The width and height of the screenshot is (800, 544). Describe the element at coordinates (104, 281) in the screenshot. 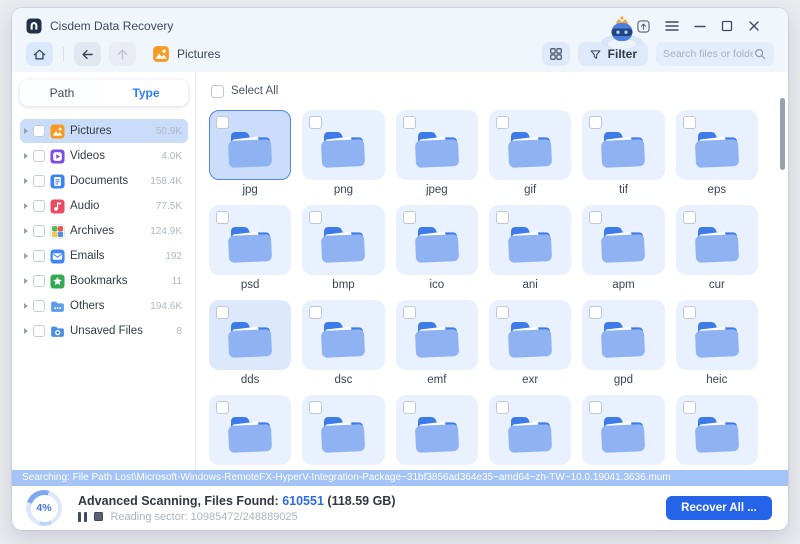

I see `sidebar-item-bookmarks: Bookmarks 11` at that location.